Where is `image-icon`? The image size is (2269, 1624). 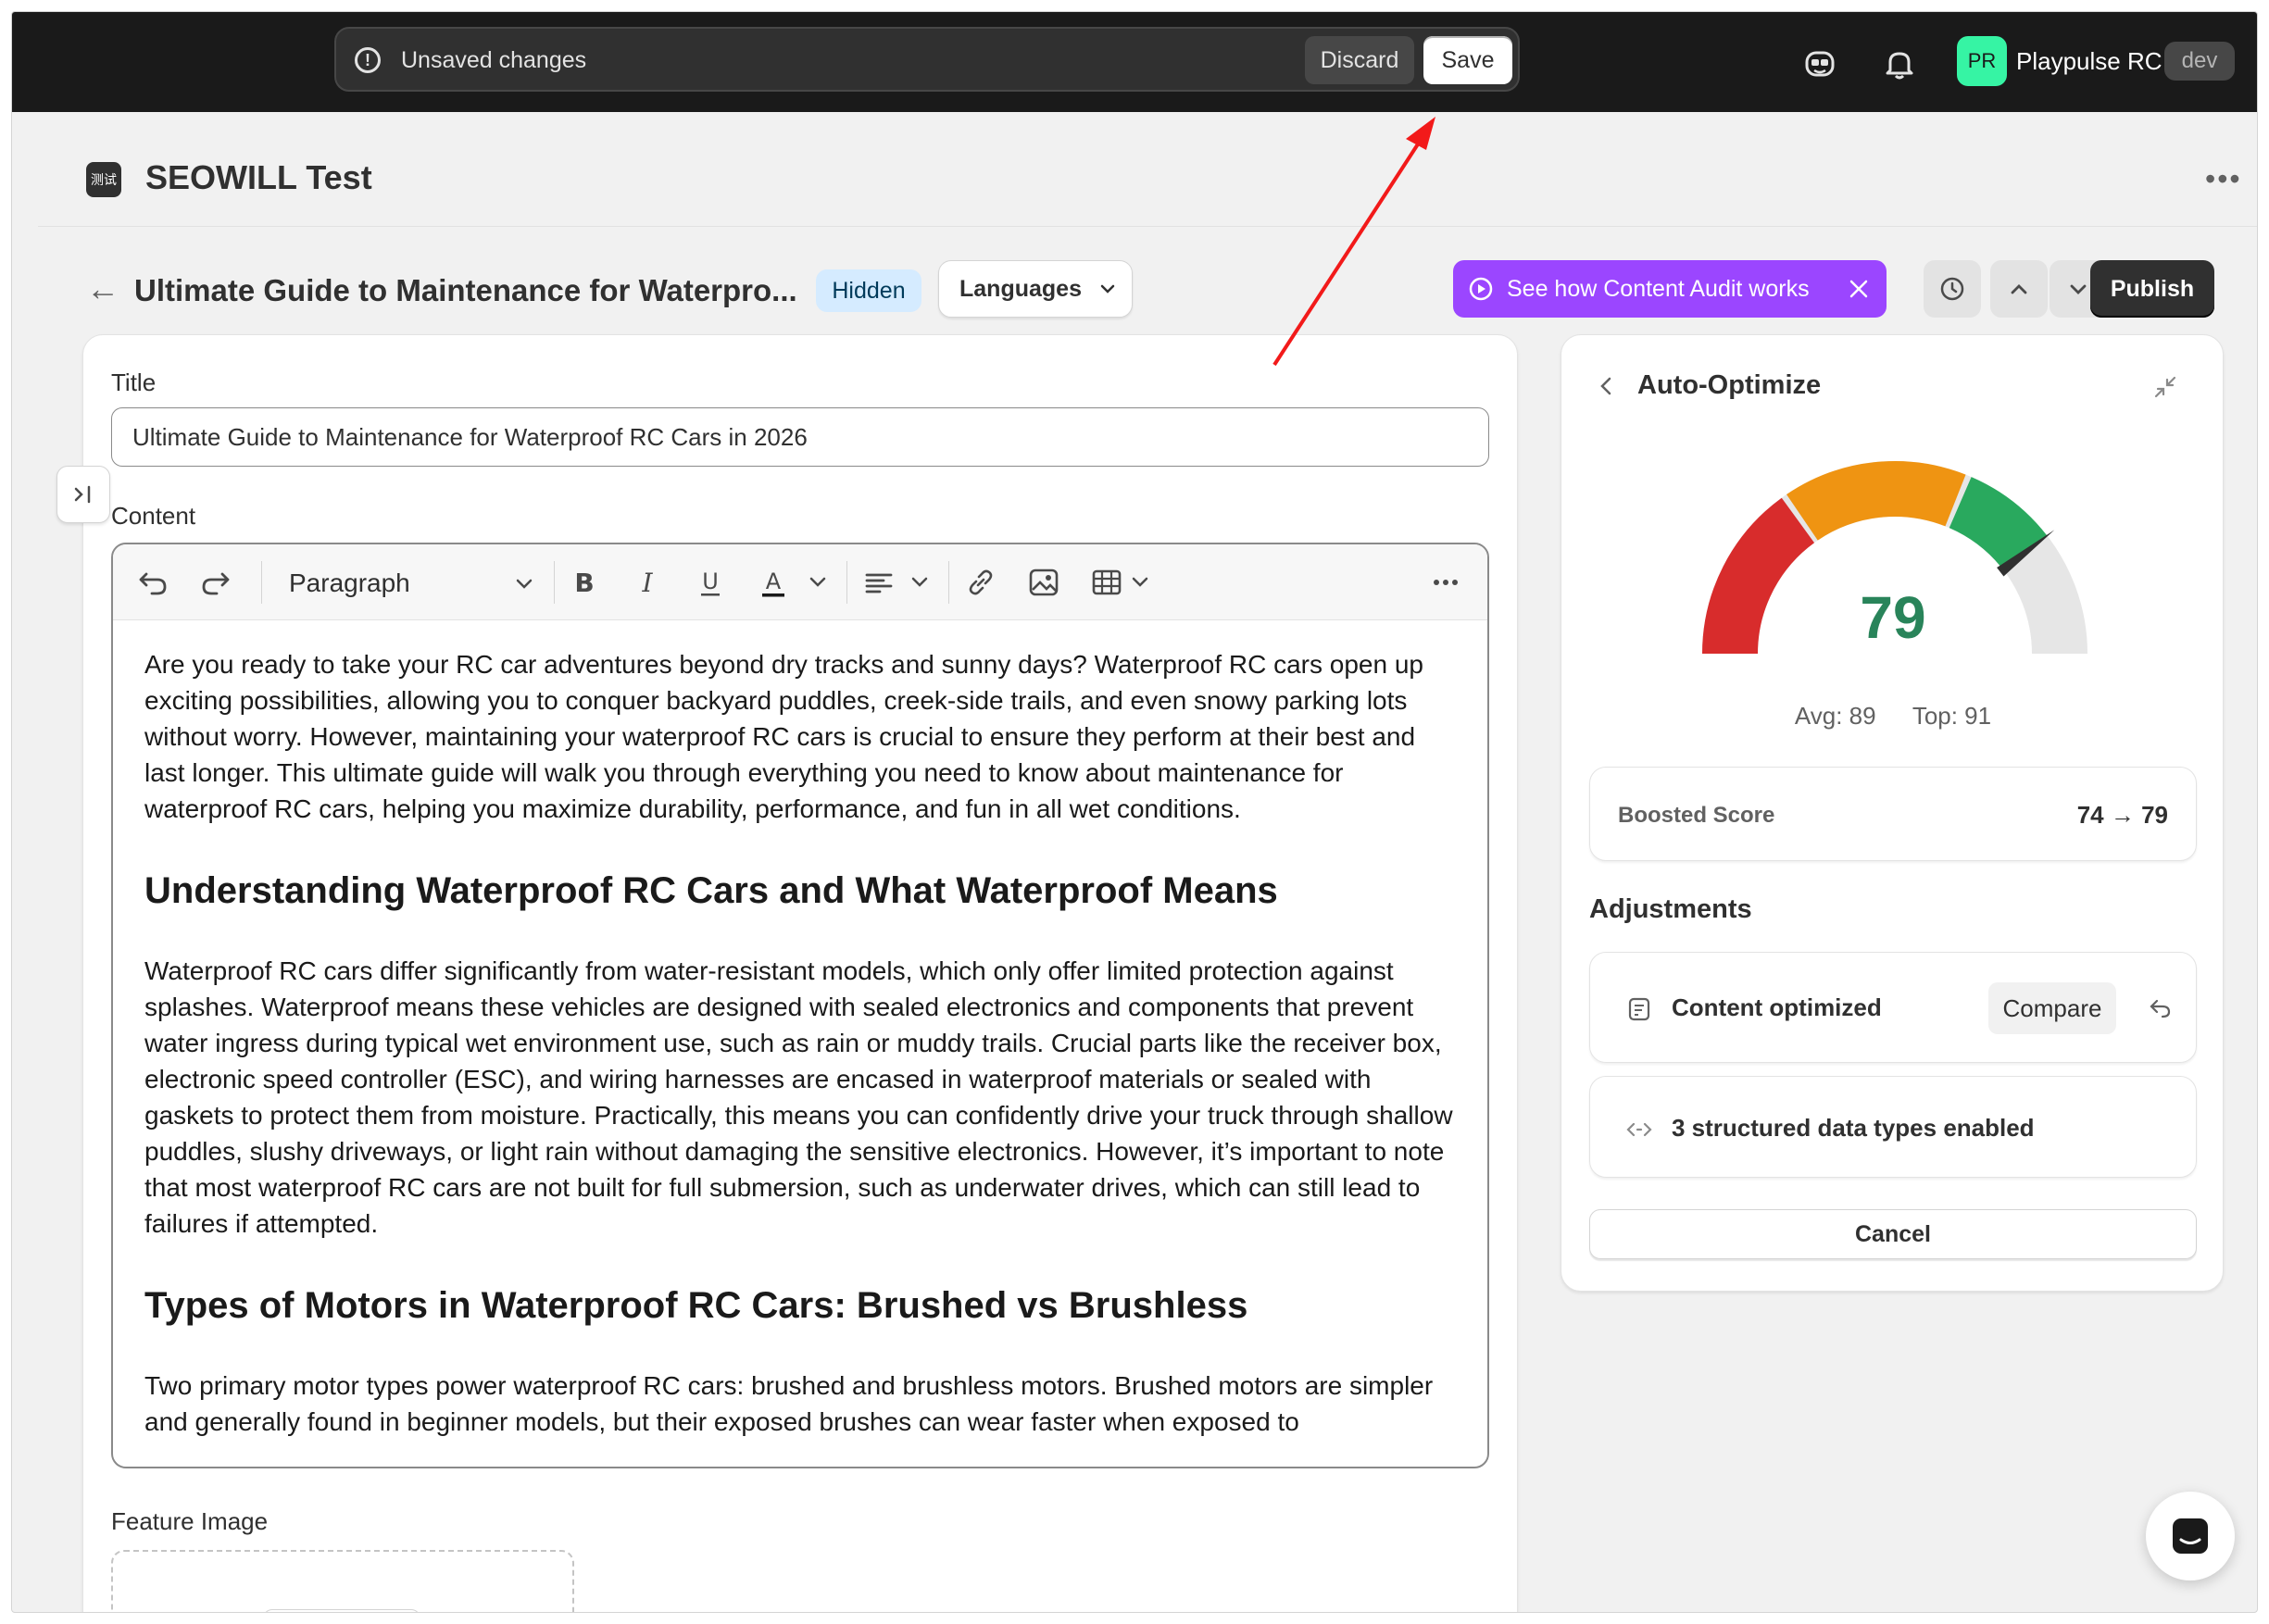
image-icon is located at coordinates (1043, 582).